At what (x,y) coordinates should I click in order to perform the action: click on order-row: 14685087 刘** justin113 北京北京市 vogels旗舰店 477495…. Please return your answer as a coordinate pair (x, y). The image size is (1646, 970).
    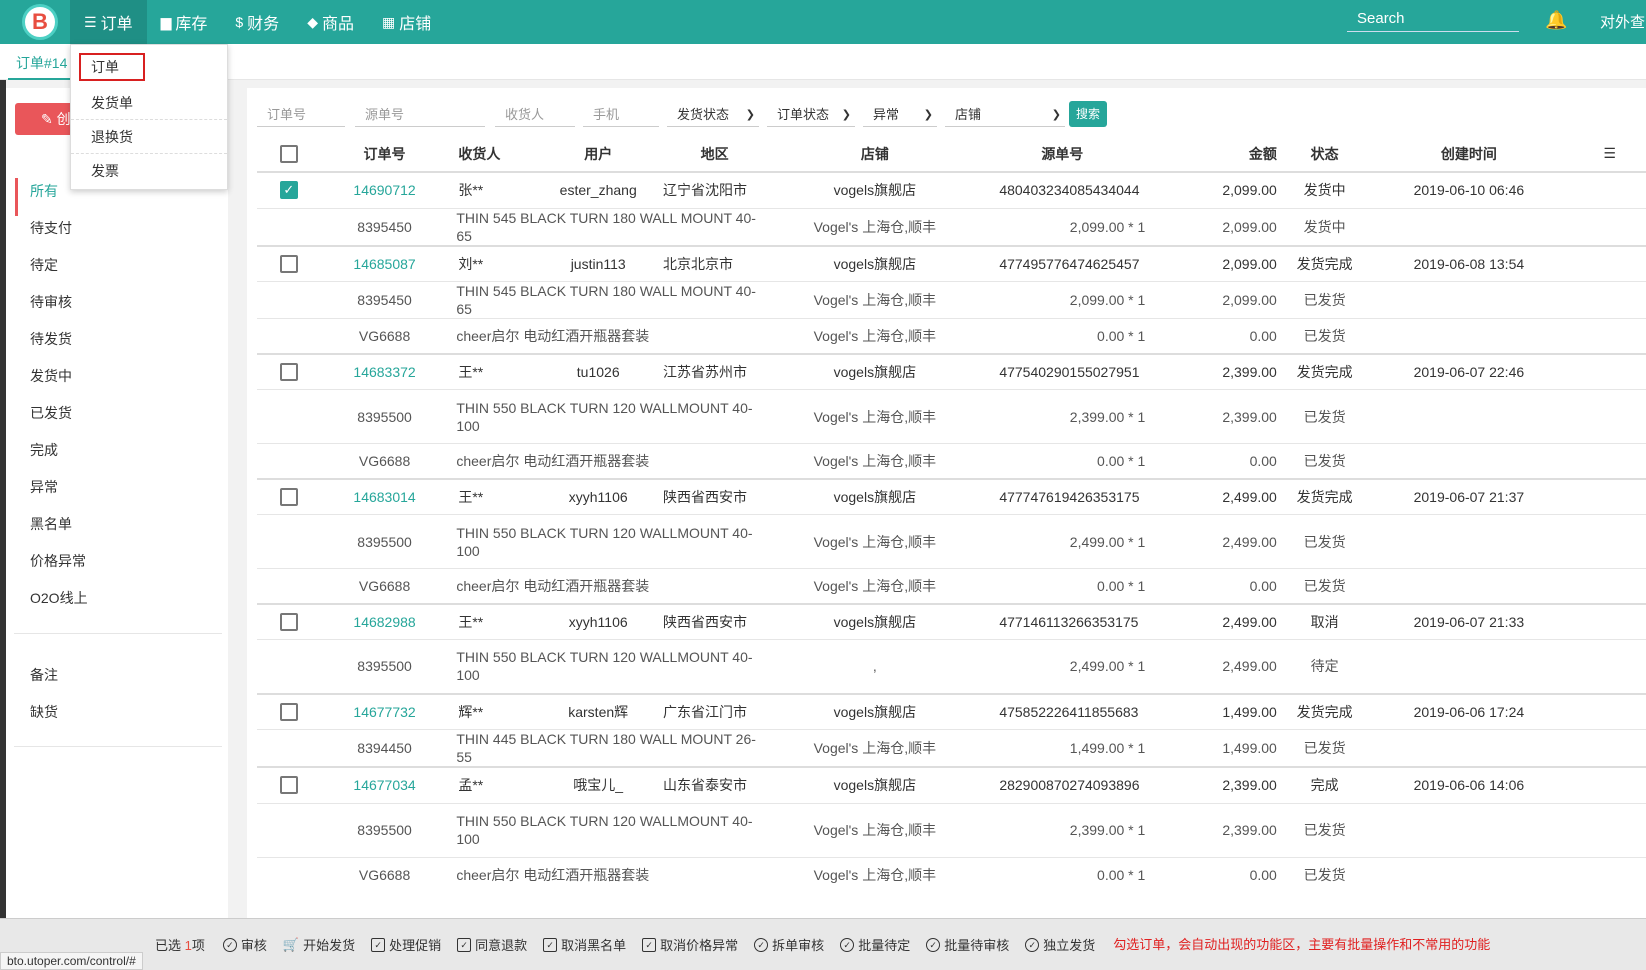
    Looking at the image, I should click on (951, 263).